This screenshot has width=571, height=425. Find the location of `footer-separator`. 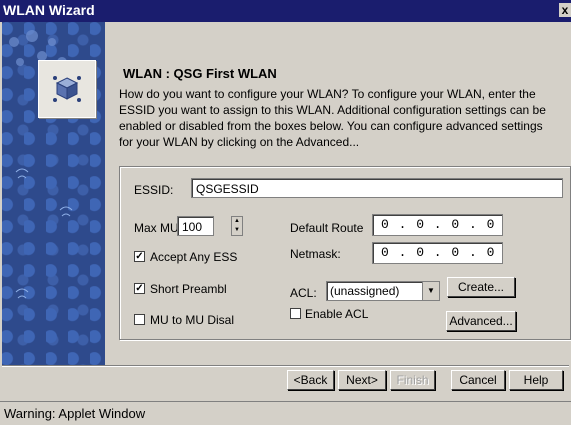

footer-separator is located at coordinates (285, 366).